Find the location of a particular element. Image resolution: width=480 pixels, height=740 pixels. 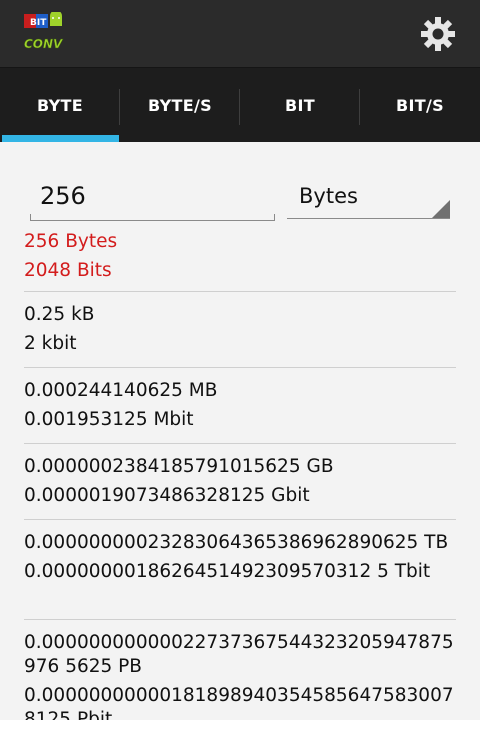

tab-bar: BYTE BYTE/S BIT BIT/S is located at coordinates (240, 105).